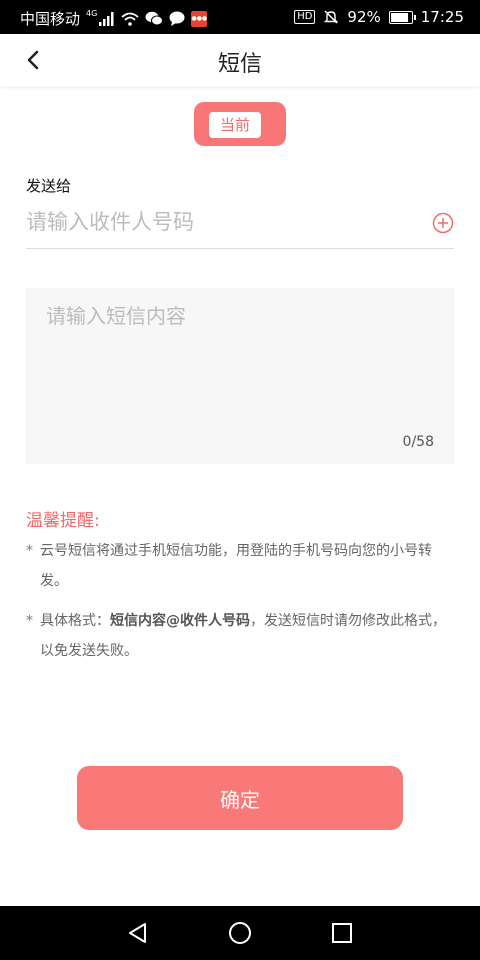 The width and height of the screenshot is (480, 960). I want to click on page-title: 短信, so click(239, 64).